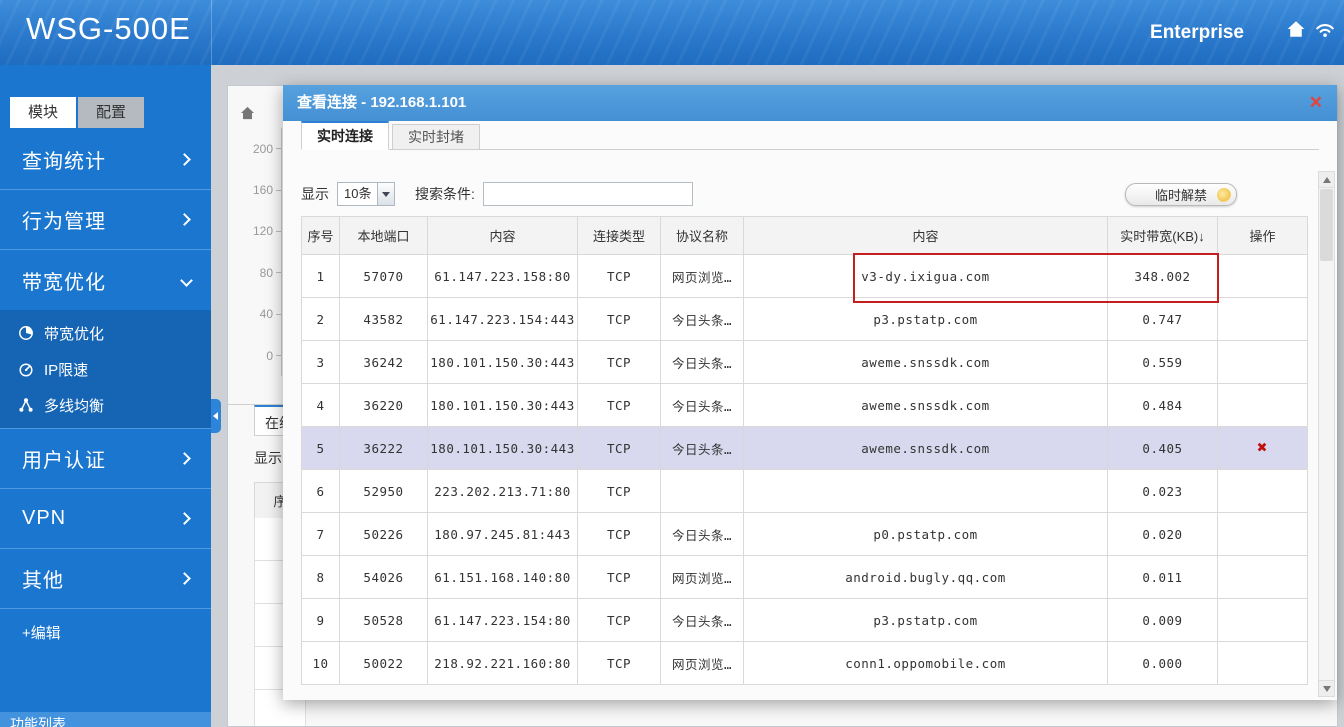 The width and height of the screenshot is (1344, 727). I want to click on column-header: 协议名称, so click(702, 235).